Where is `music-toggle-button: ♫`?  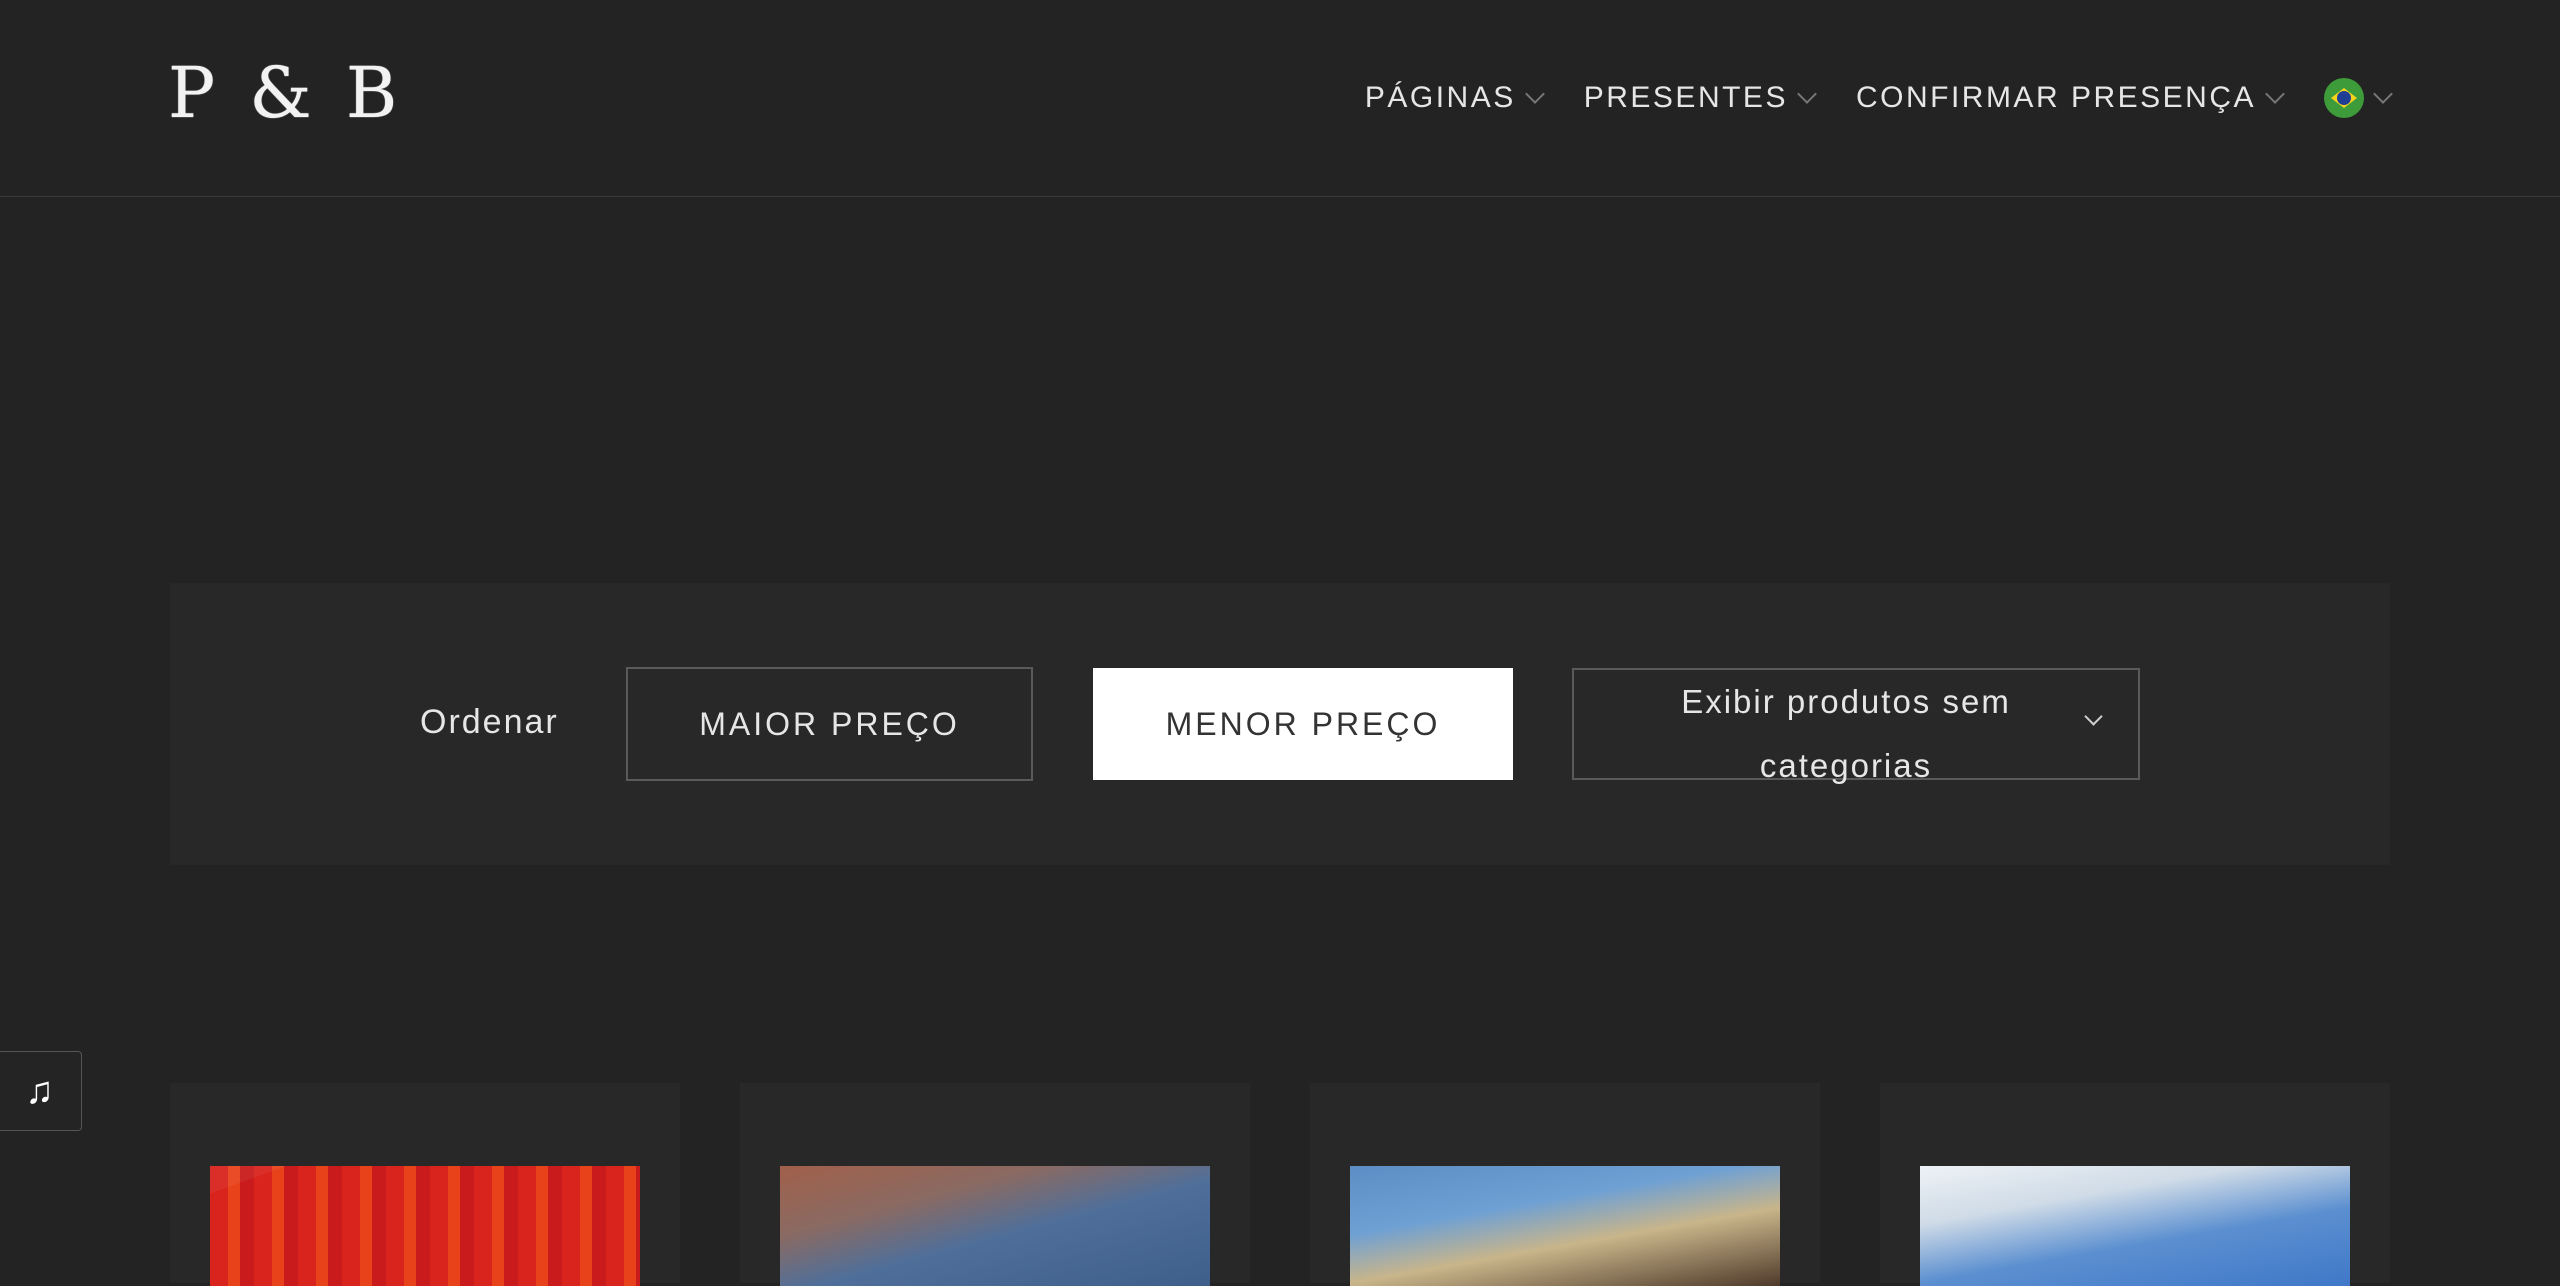 music-toggle-button: ♫ is located at coordinates (41, 1091).